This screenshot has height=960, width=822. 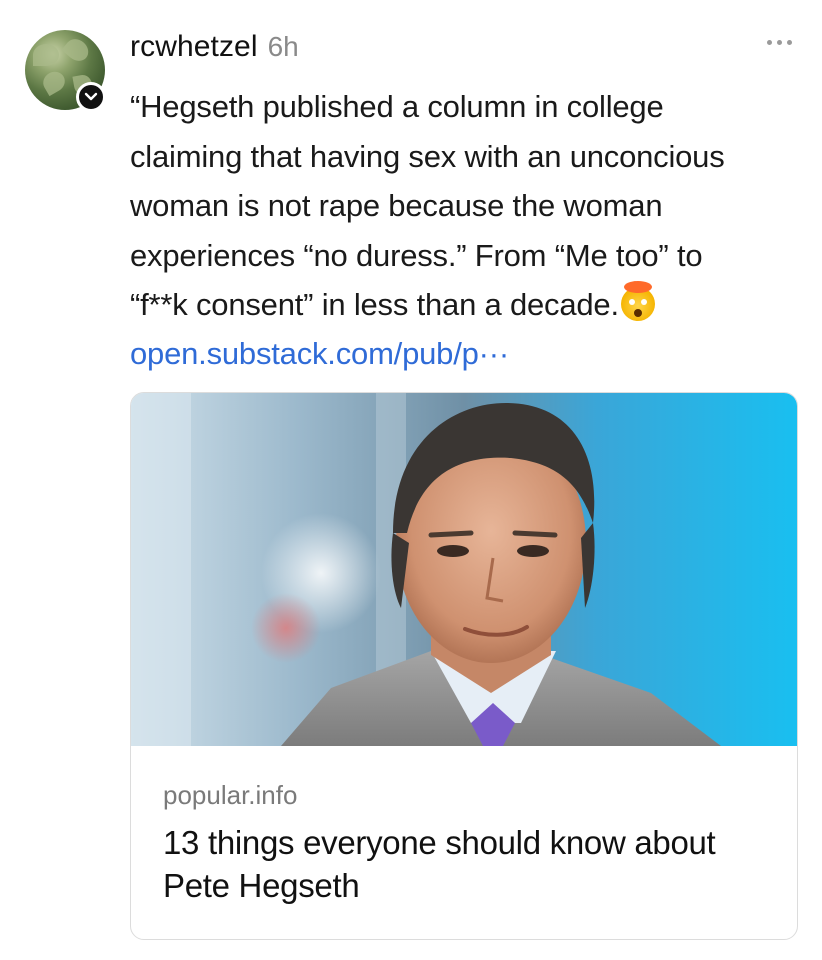 I want to click on post-header: rcwhetzel 6h, so click(x=214, y=47).